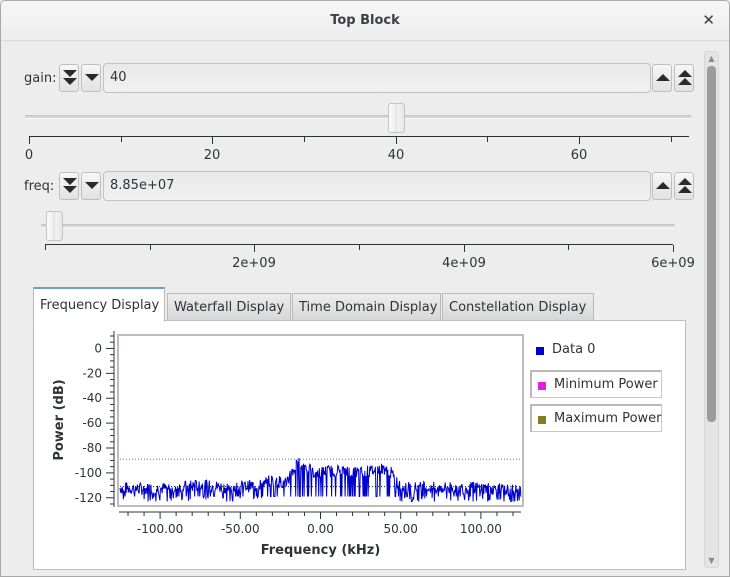 This screenshot has width=730, height=577. I want to click on gain-tick-label: 40, so click(396, 155).